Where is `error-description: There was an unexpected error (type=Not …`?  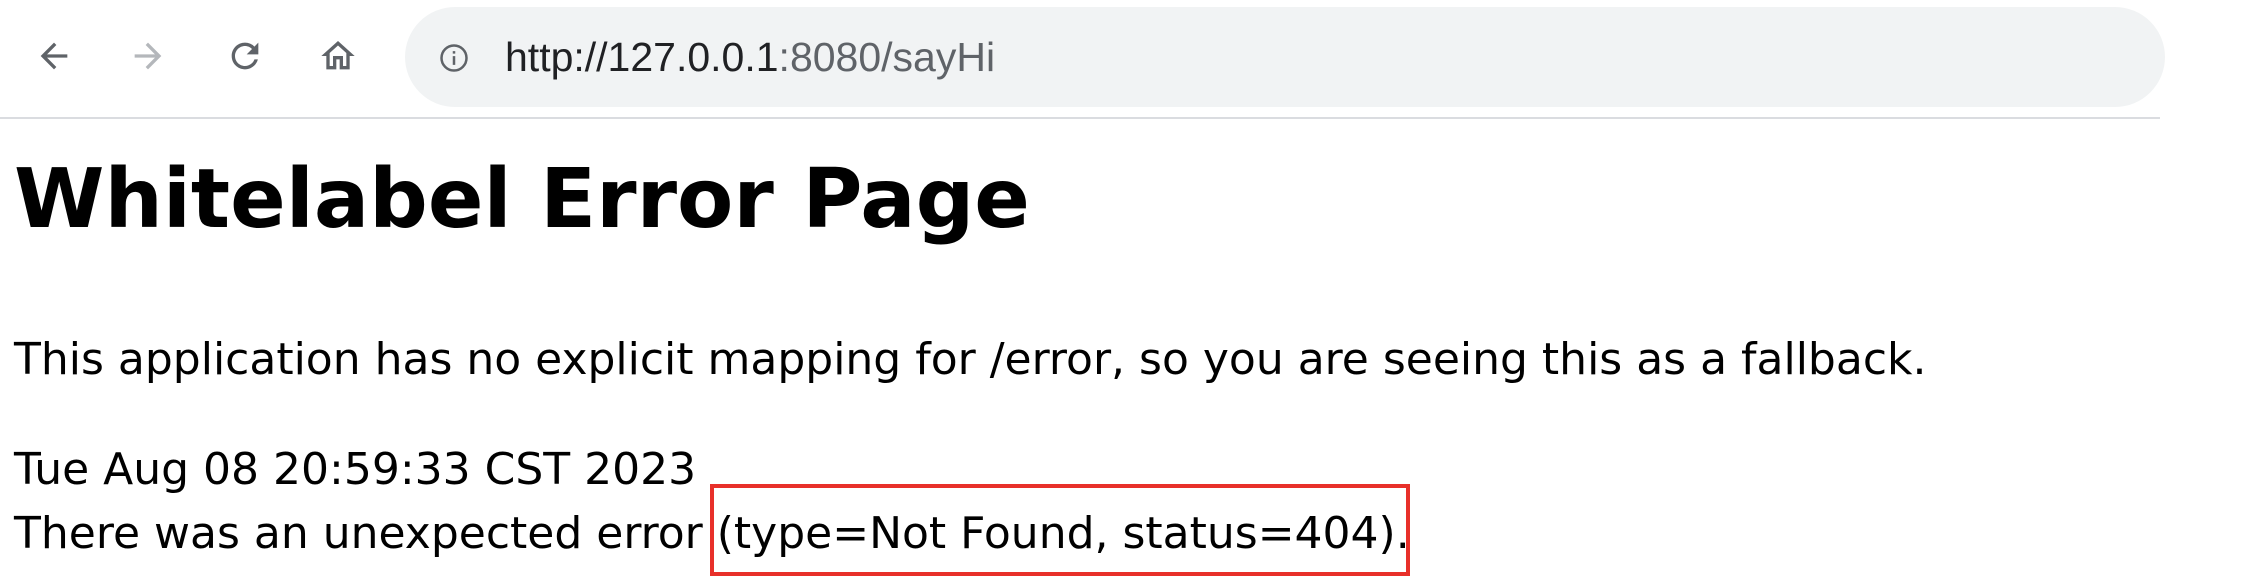
error-description: There was an unexpected error (type=Not … is located at coordinates (712, 533).